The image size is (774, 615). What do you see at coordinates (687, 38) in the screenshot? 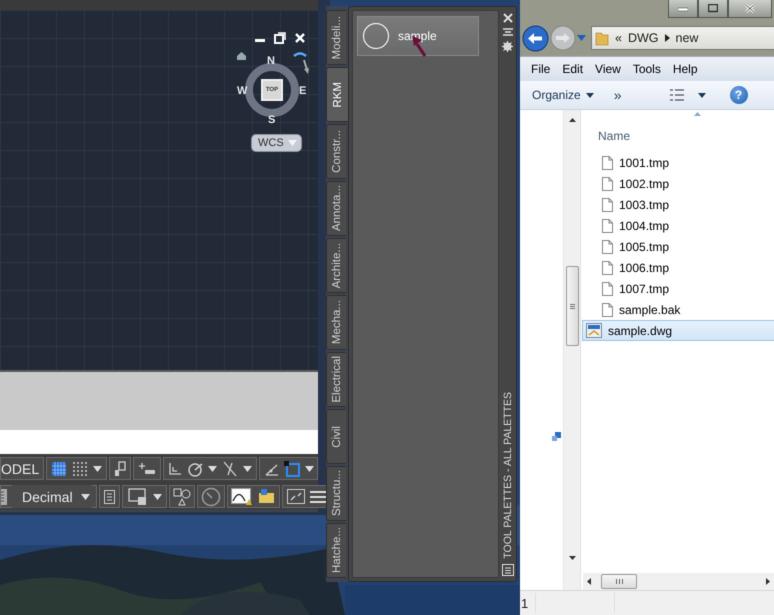
I see `breadcrumb-item: new` at bounding box center [687, 38].